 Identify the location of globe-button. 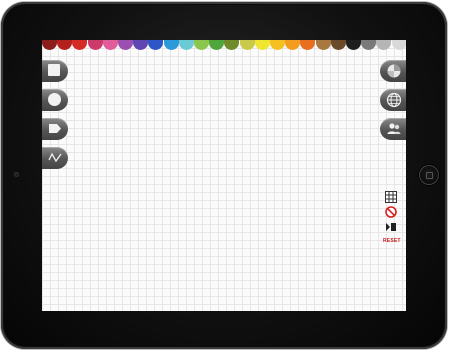
(393, 100).